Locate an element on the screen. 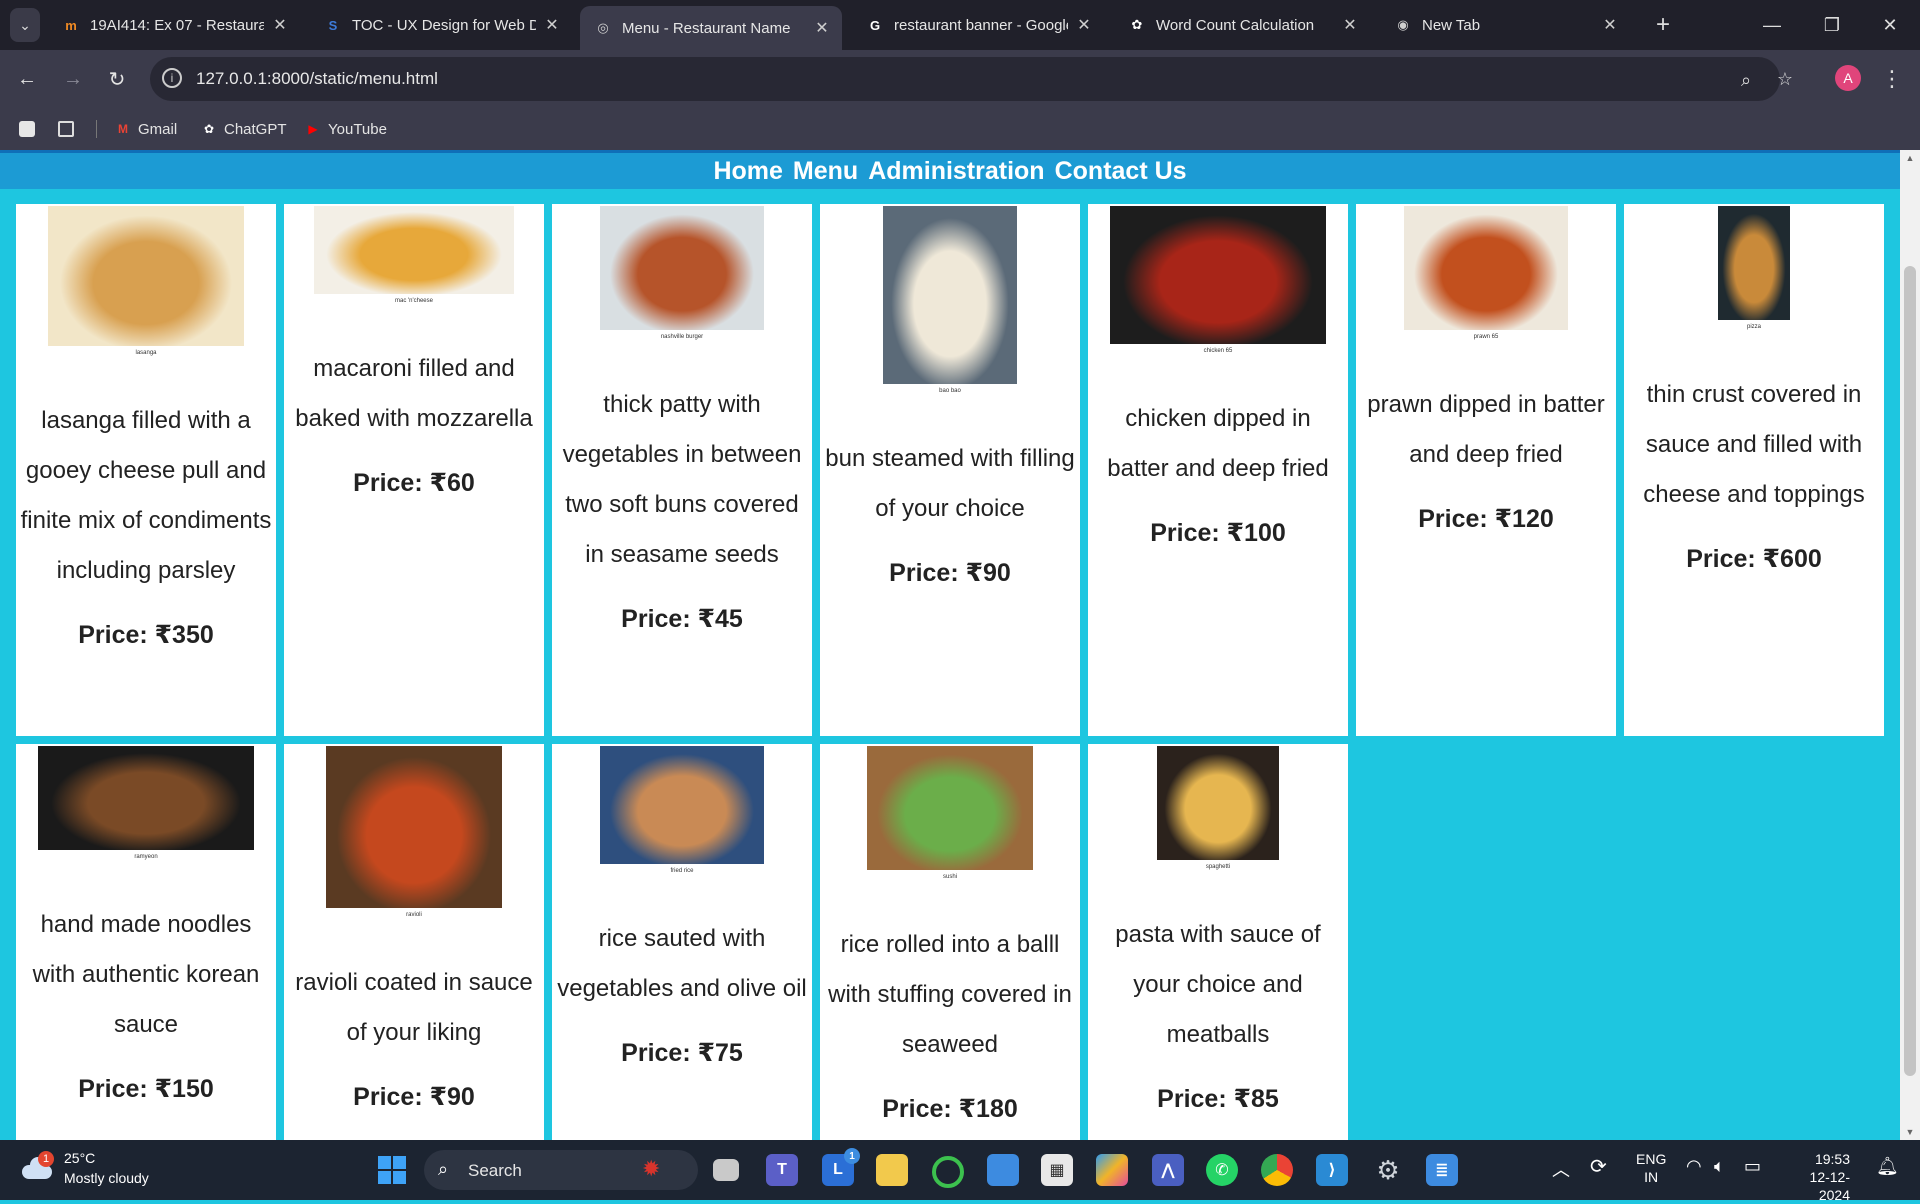  launcher-l-icon: L 1 is located at coordinates (841, 1167).